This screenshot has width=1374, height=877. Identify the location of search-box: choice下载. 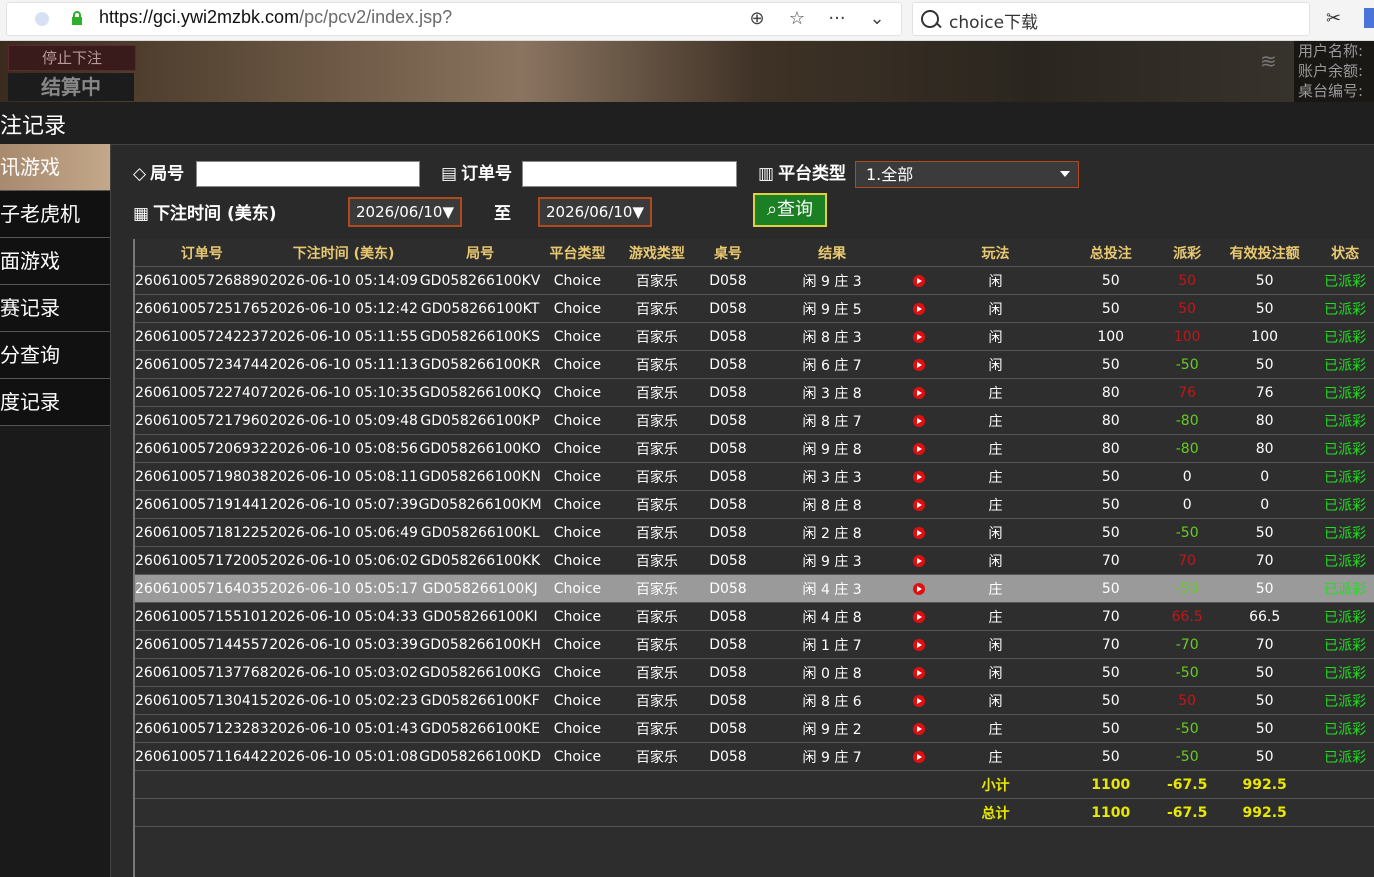
(1111, 19).